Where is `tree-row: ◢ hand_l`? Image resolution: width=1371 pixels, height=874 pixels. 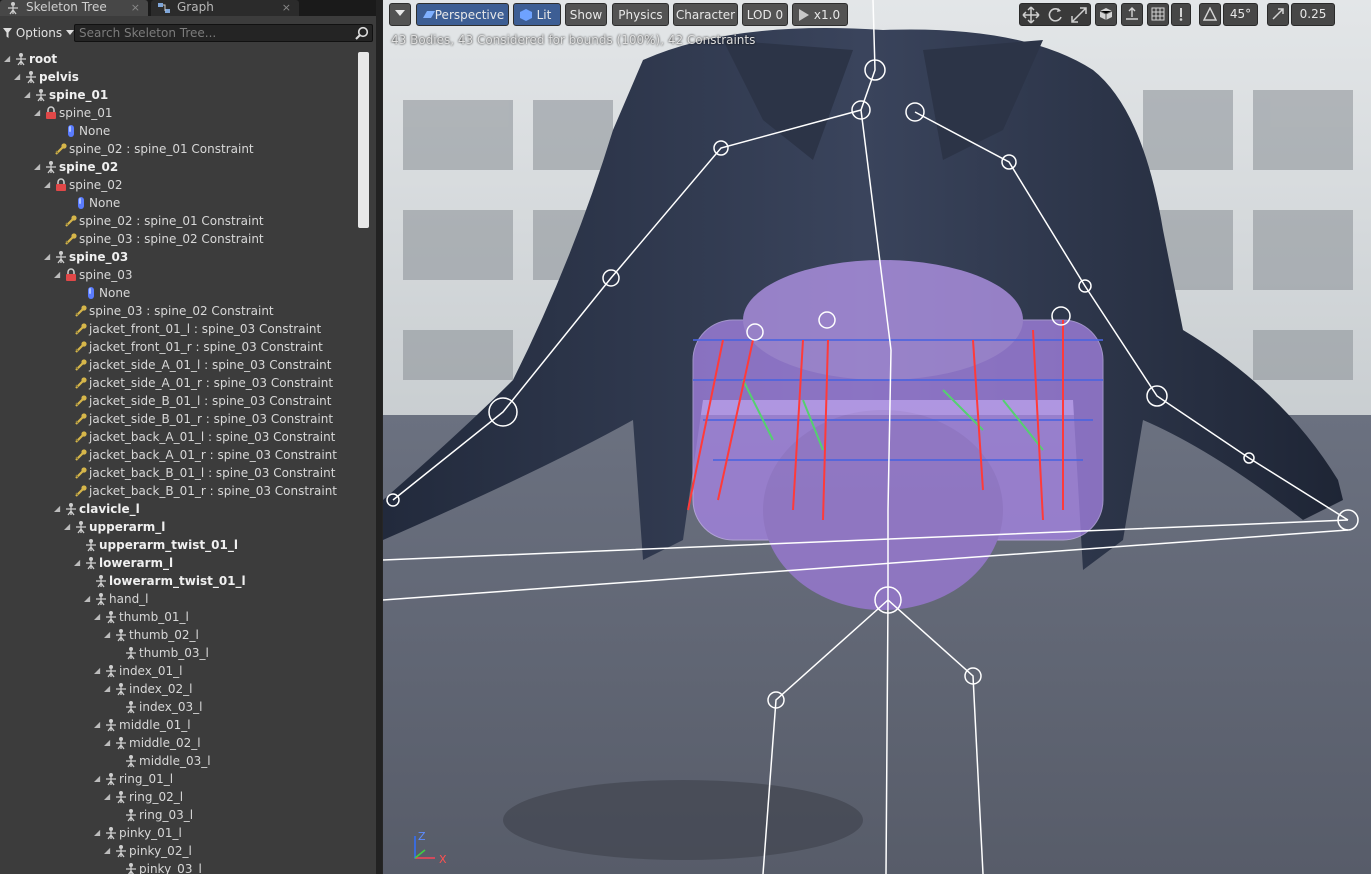 tree-row: ◢ hand_l is located at coordinates (180, 599).